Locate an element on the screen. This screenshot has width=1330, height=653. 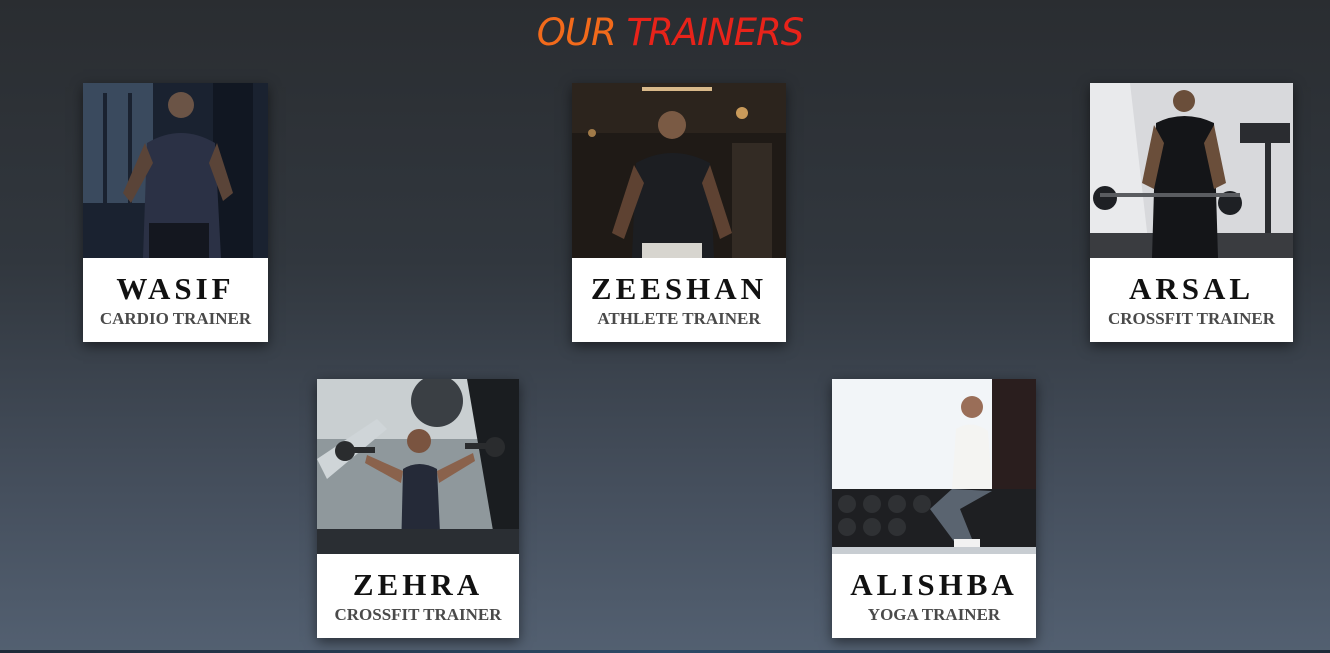
trainer-caption: ZEHRA CROSSFIT TRAINER is located at coordinates (418, 596).